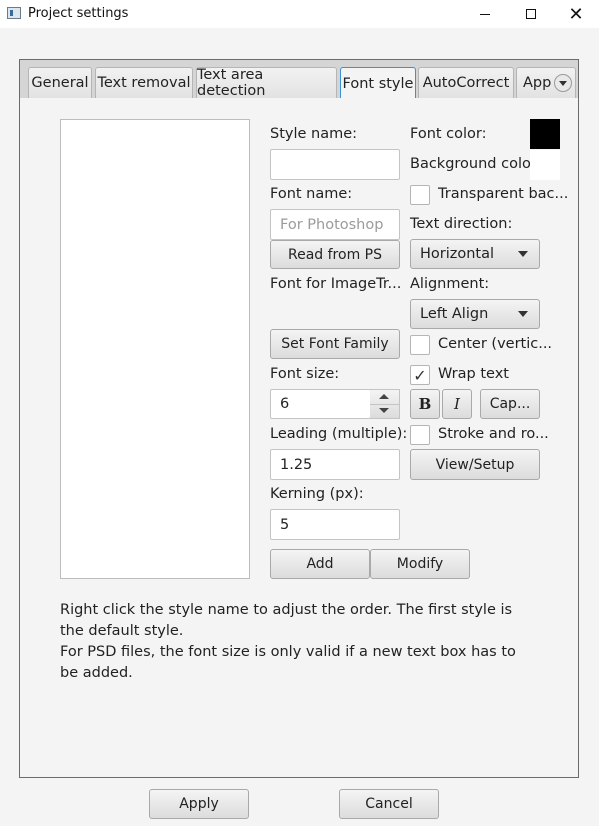 The height and width of the screenshot is (826, 599). What do you see at coordinates (317, 494) in the screenshot?
I see `kerning-label: Kerning (px):` at bounding box center [317, 494].